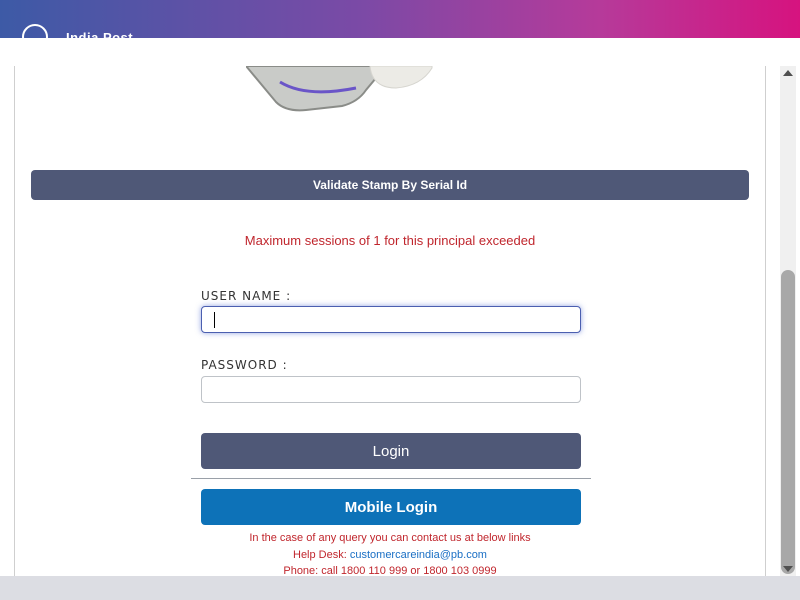 The height and width of the screenshot is (600, 800). I want to click on login-button: Login, so click(391, 451).